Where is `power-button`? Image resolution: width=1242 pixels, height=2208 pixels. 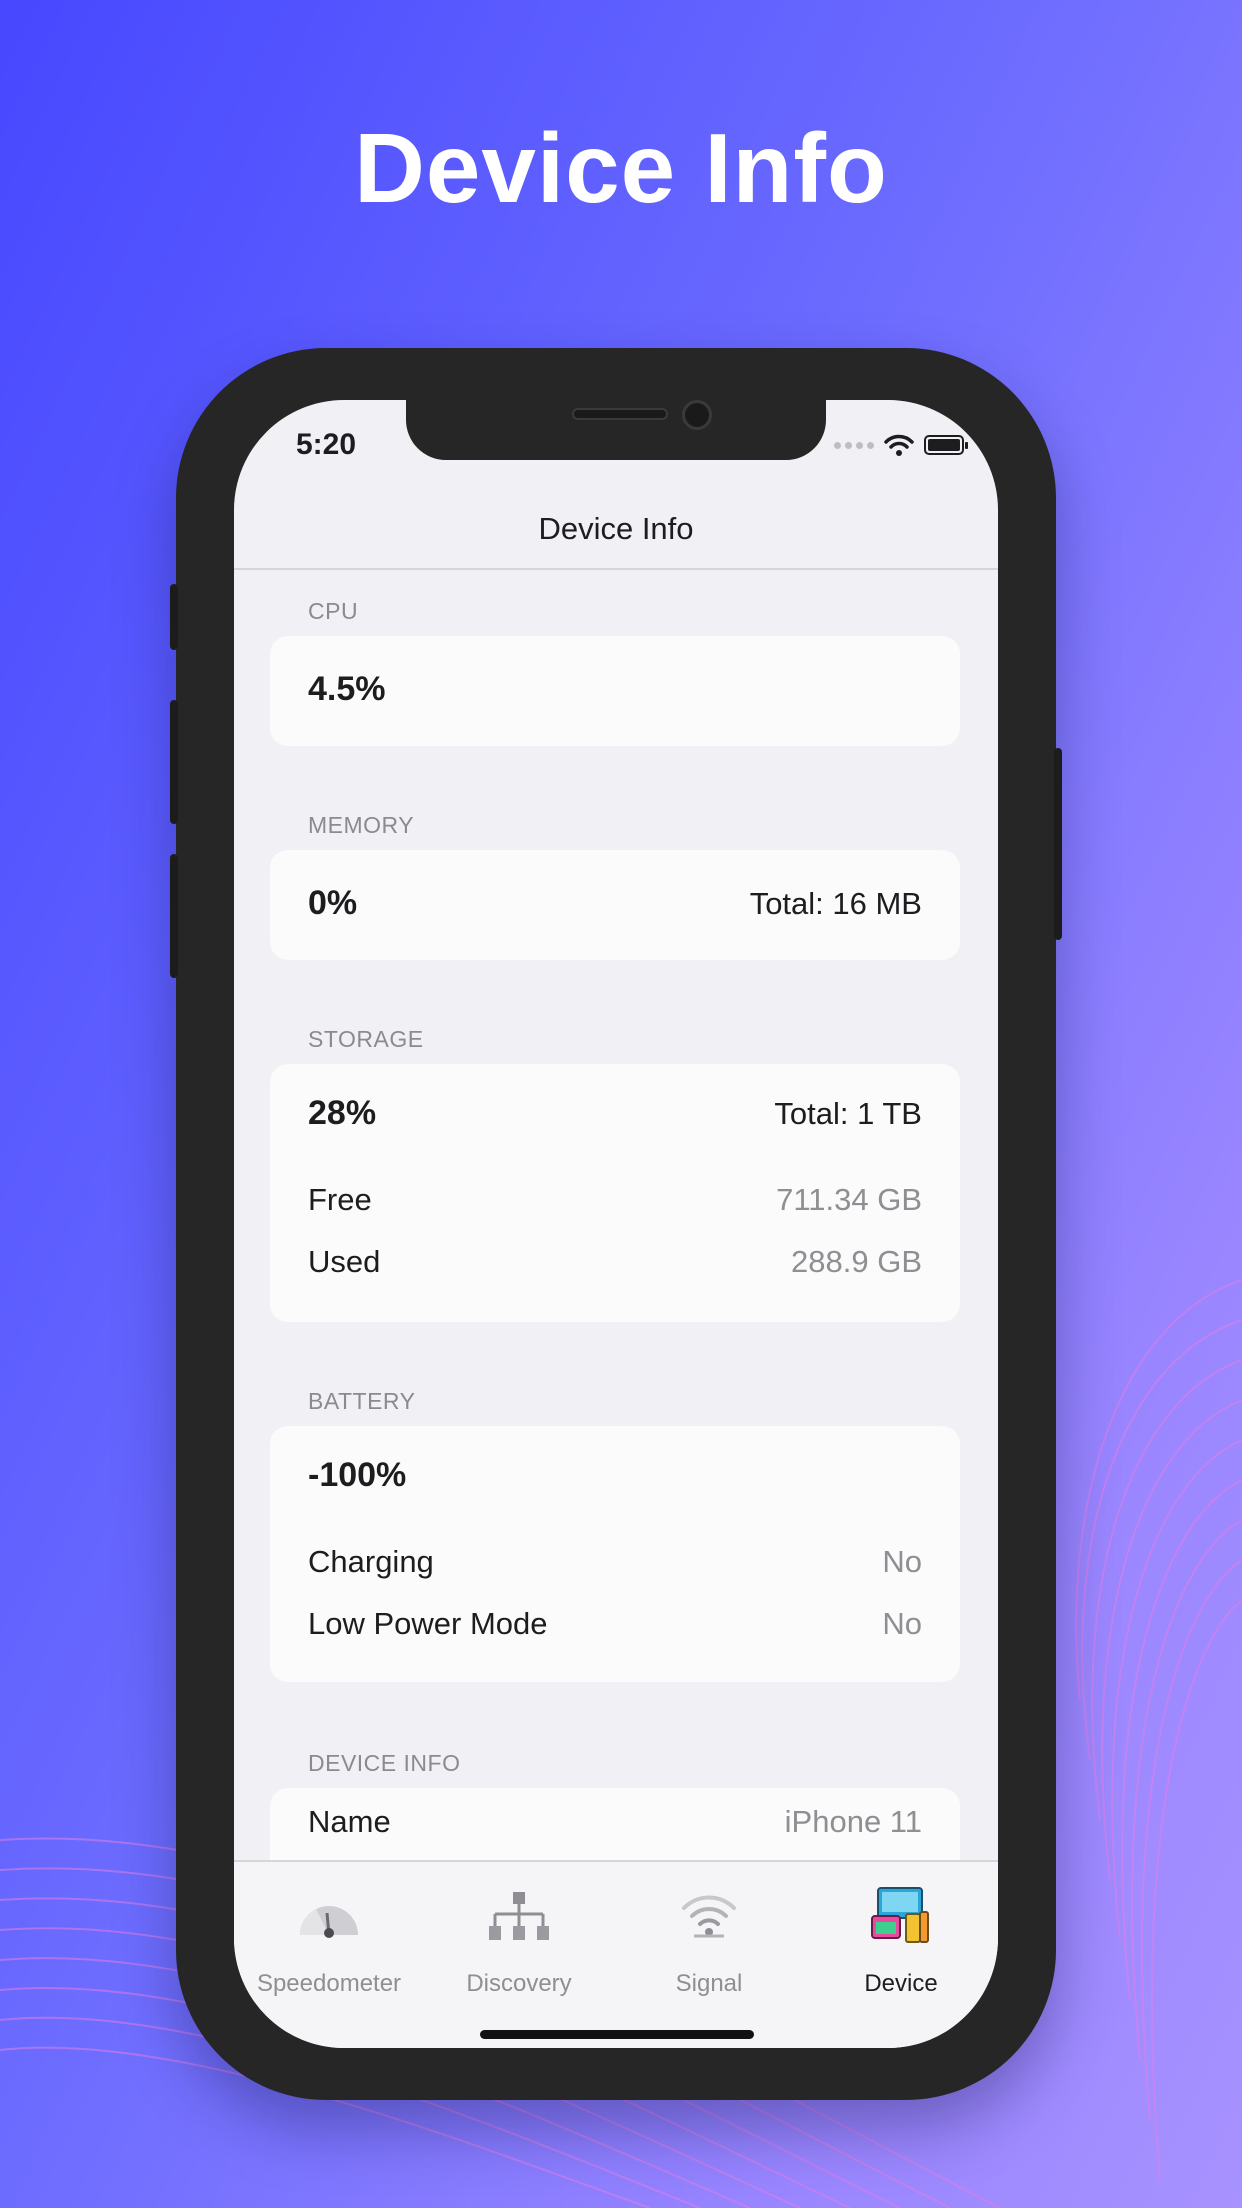 power-button is located at coordinates (1058, 844).